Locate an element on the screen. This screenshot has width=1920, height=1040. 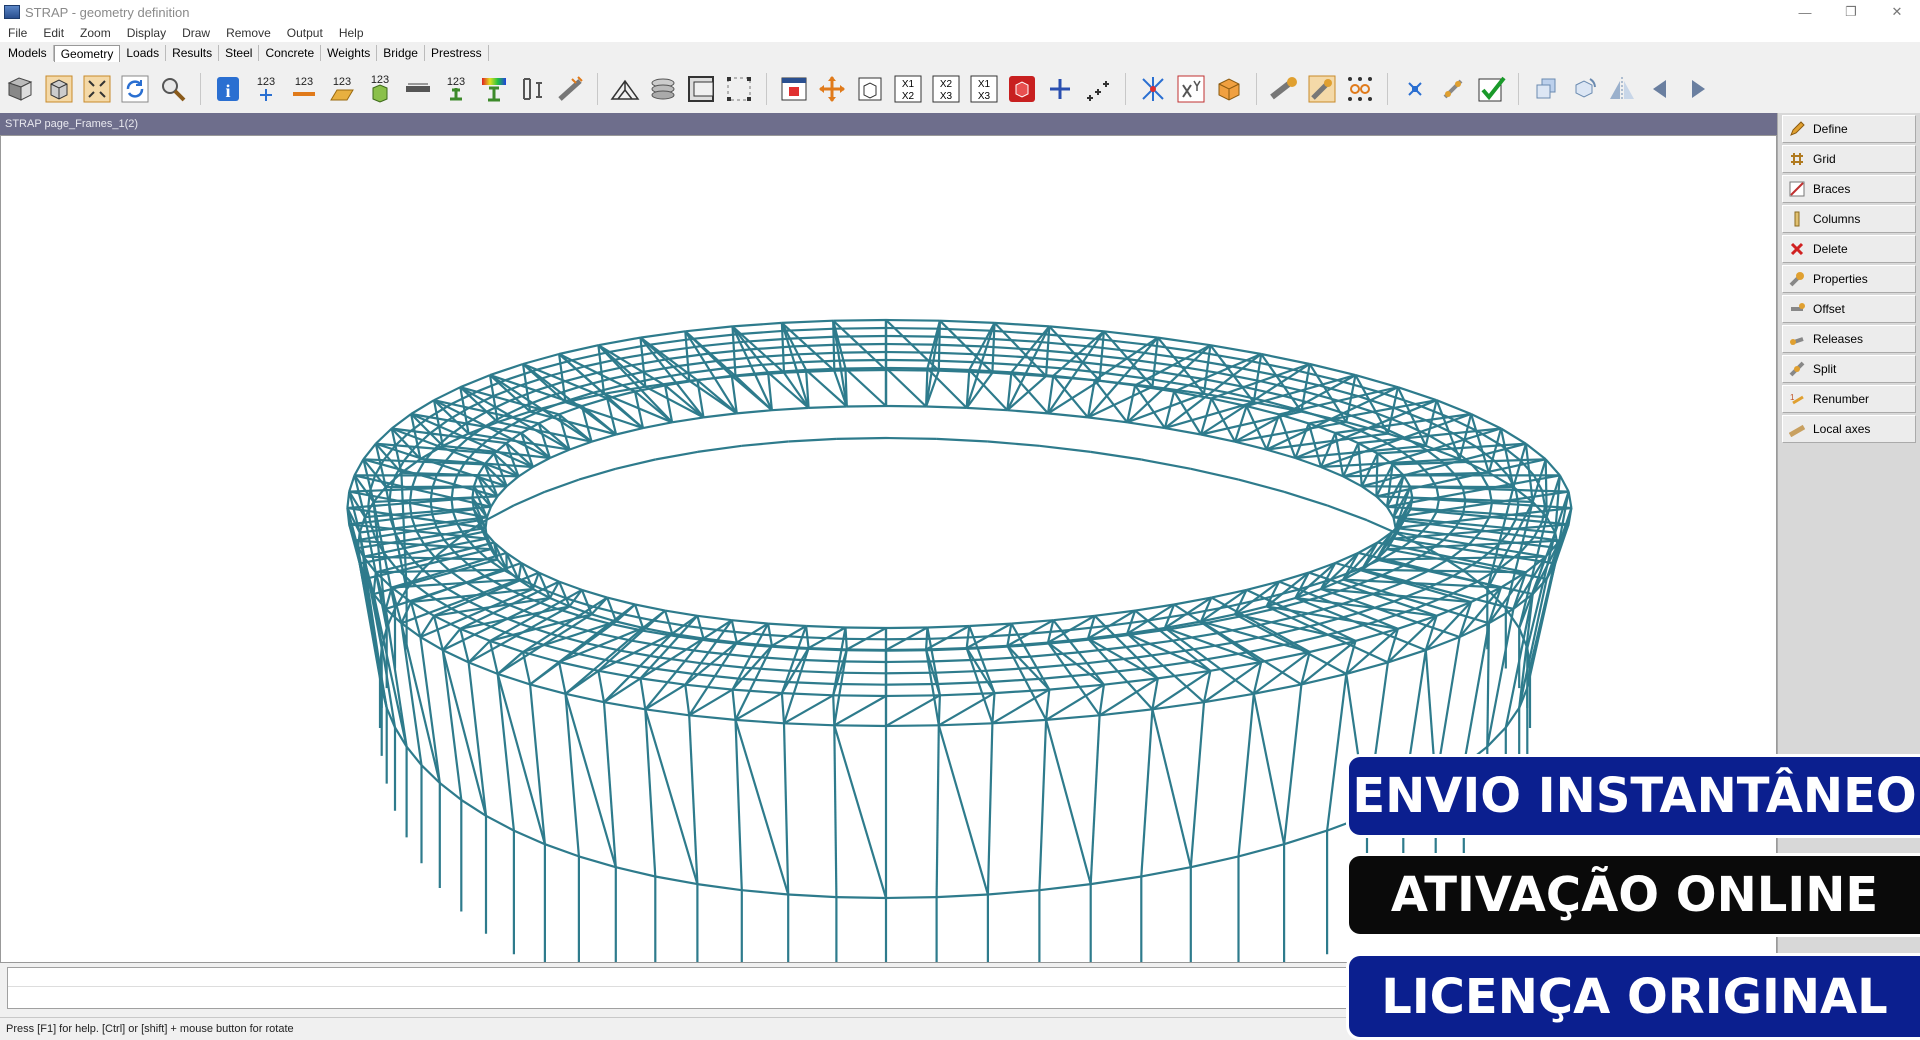
member-numbers-icon: 123 is located at coordinates (304, 89).